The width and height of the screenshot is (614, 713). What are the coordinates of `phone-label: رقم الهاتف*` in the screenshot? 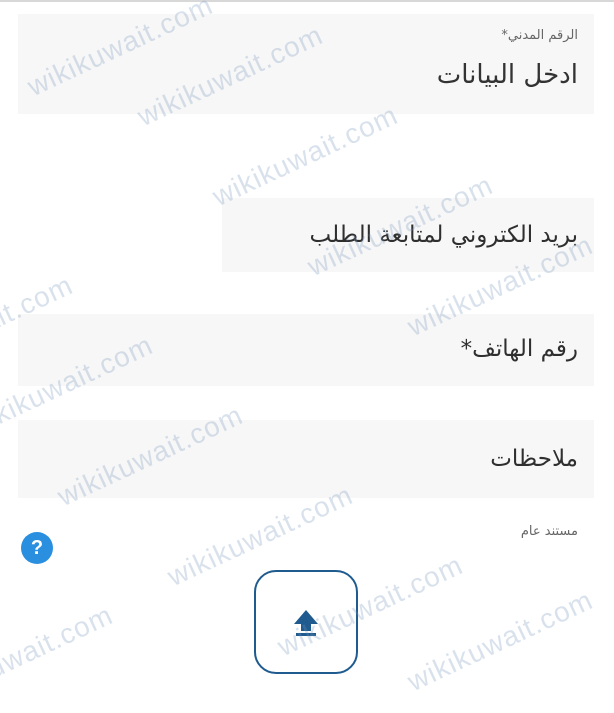 It's located at (519, 349).